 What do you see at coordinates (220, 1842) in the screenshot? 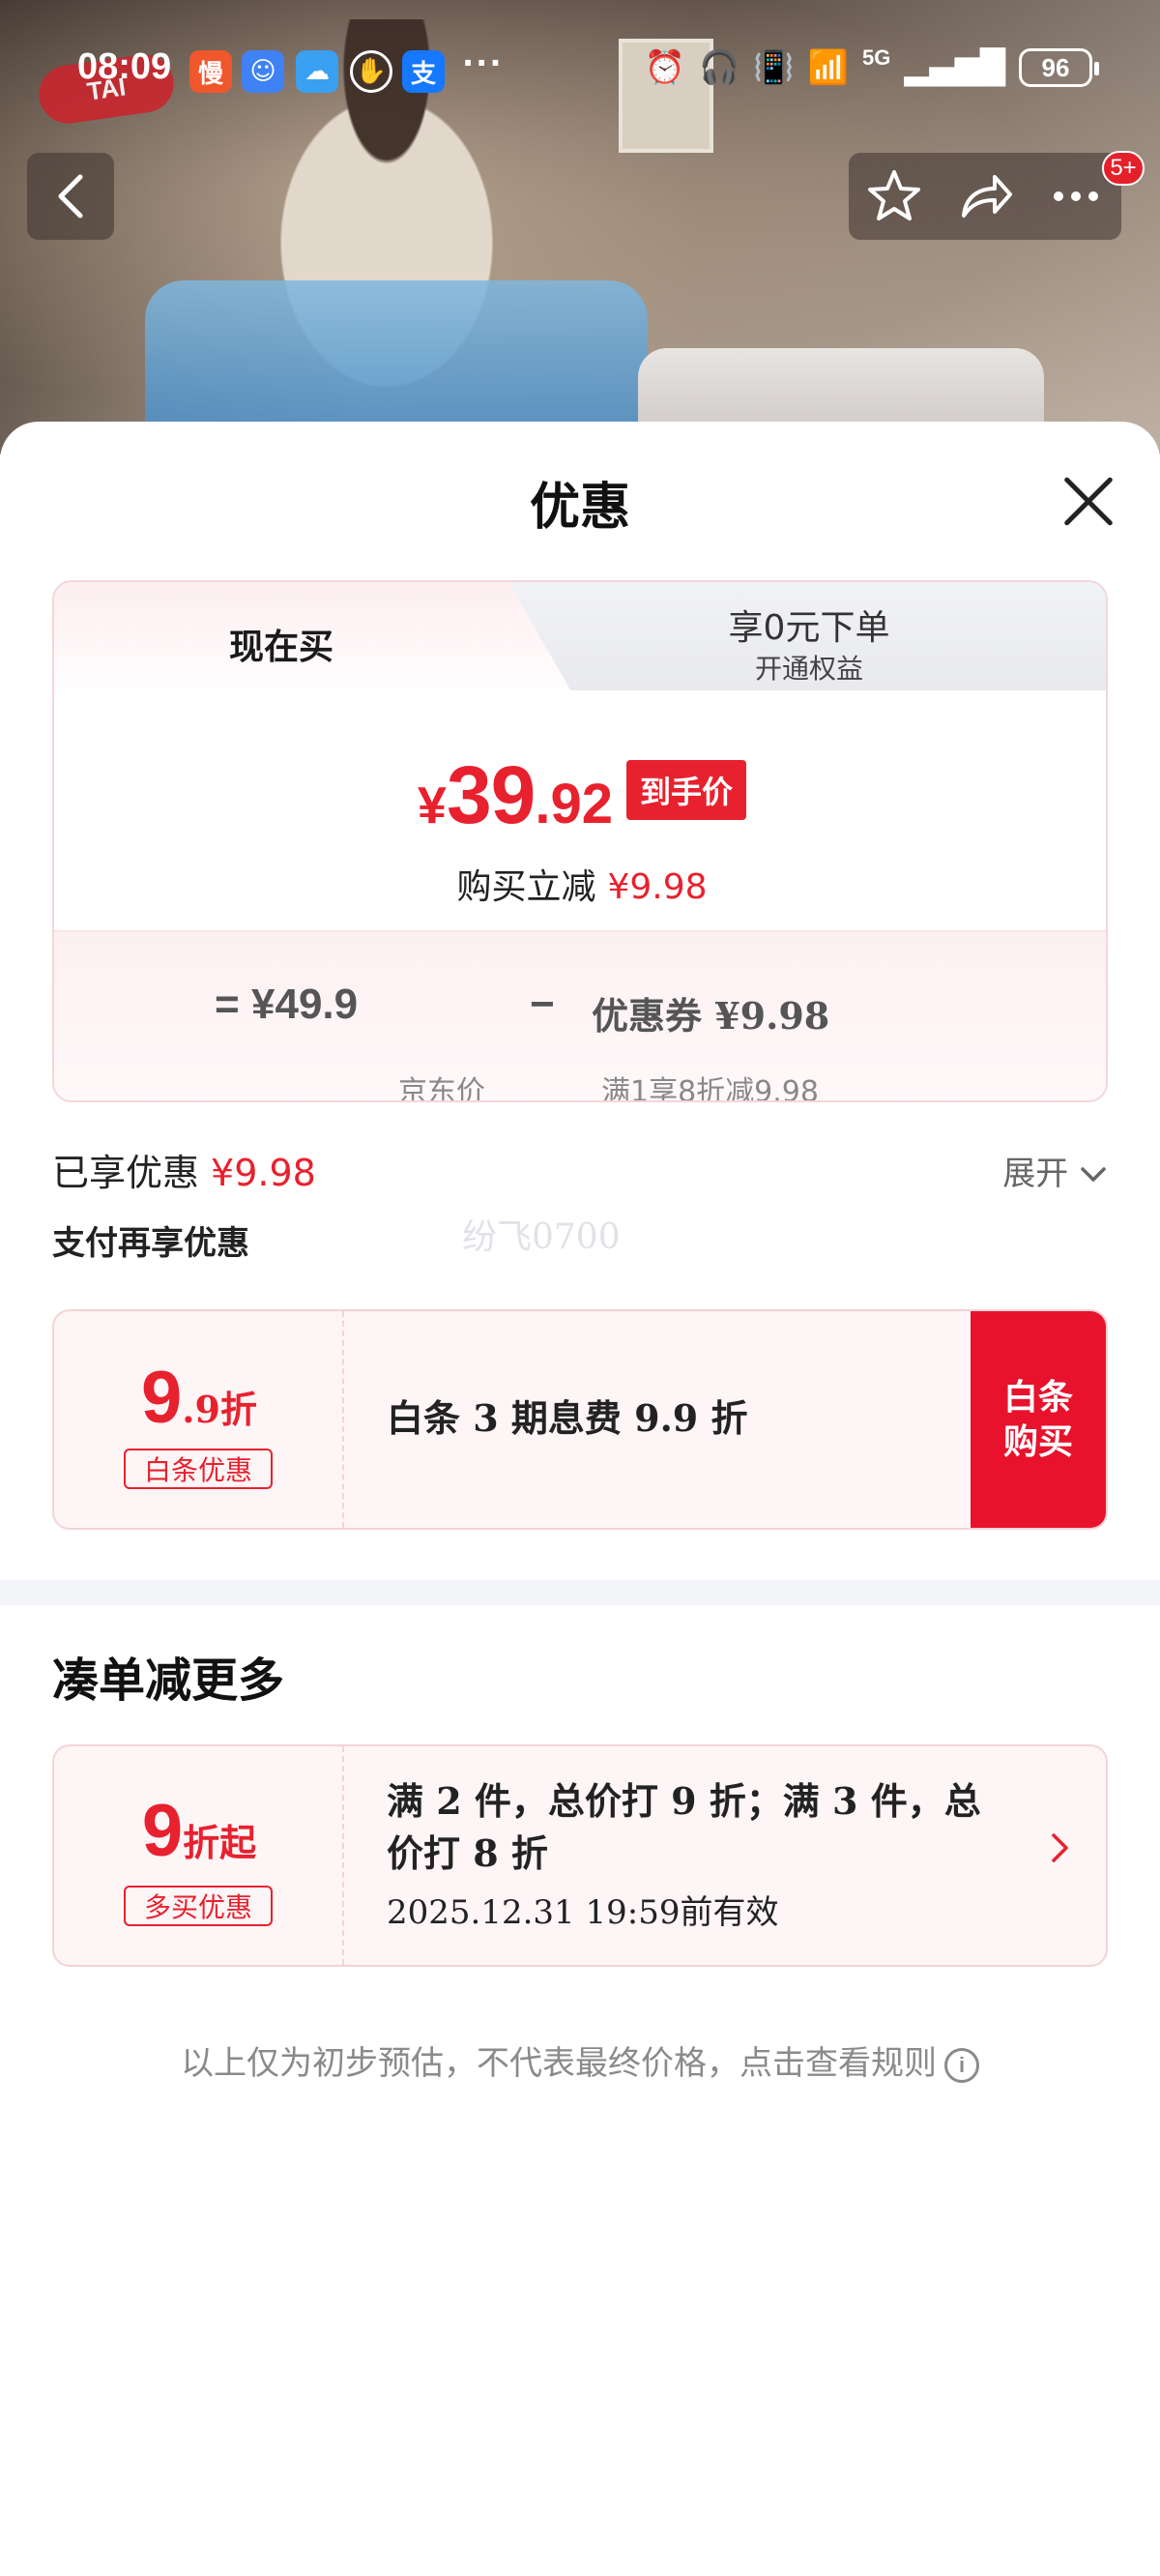
I see `coupon-discount-suffix: 折起` at bounding box center [220, 1842].